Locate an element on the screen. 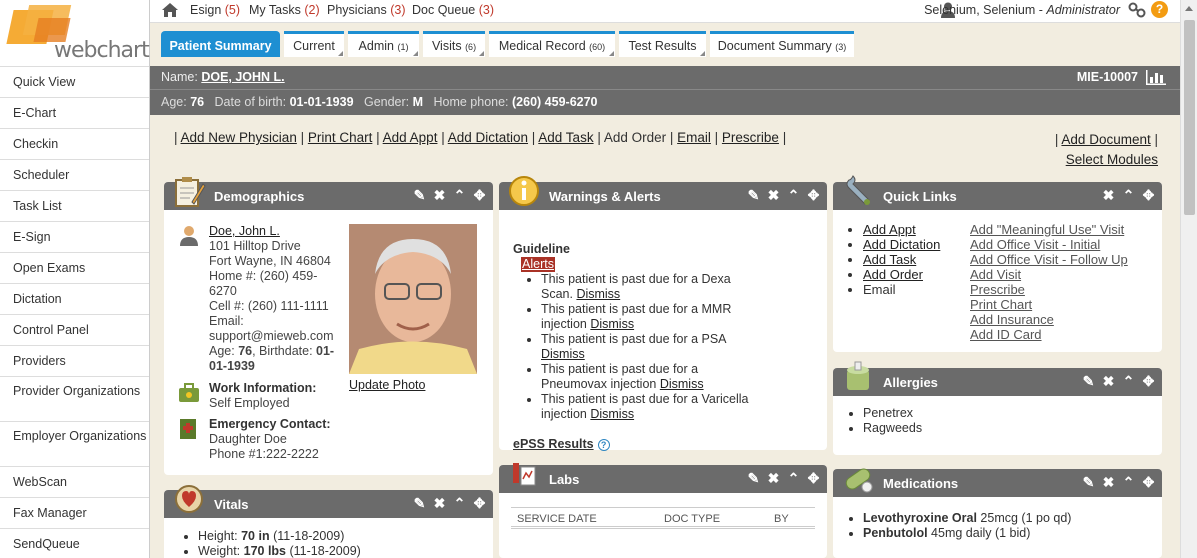 The image size is (1197, 558). update-photo-link: Update Photo is located at coordinates (387, 385).